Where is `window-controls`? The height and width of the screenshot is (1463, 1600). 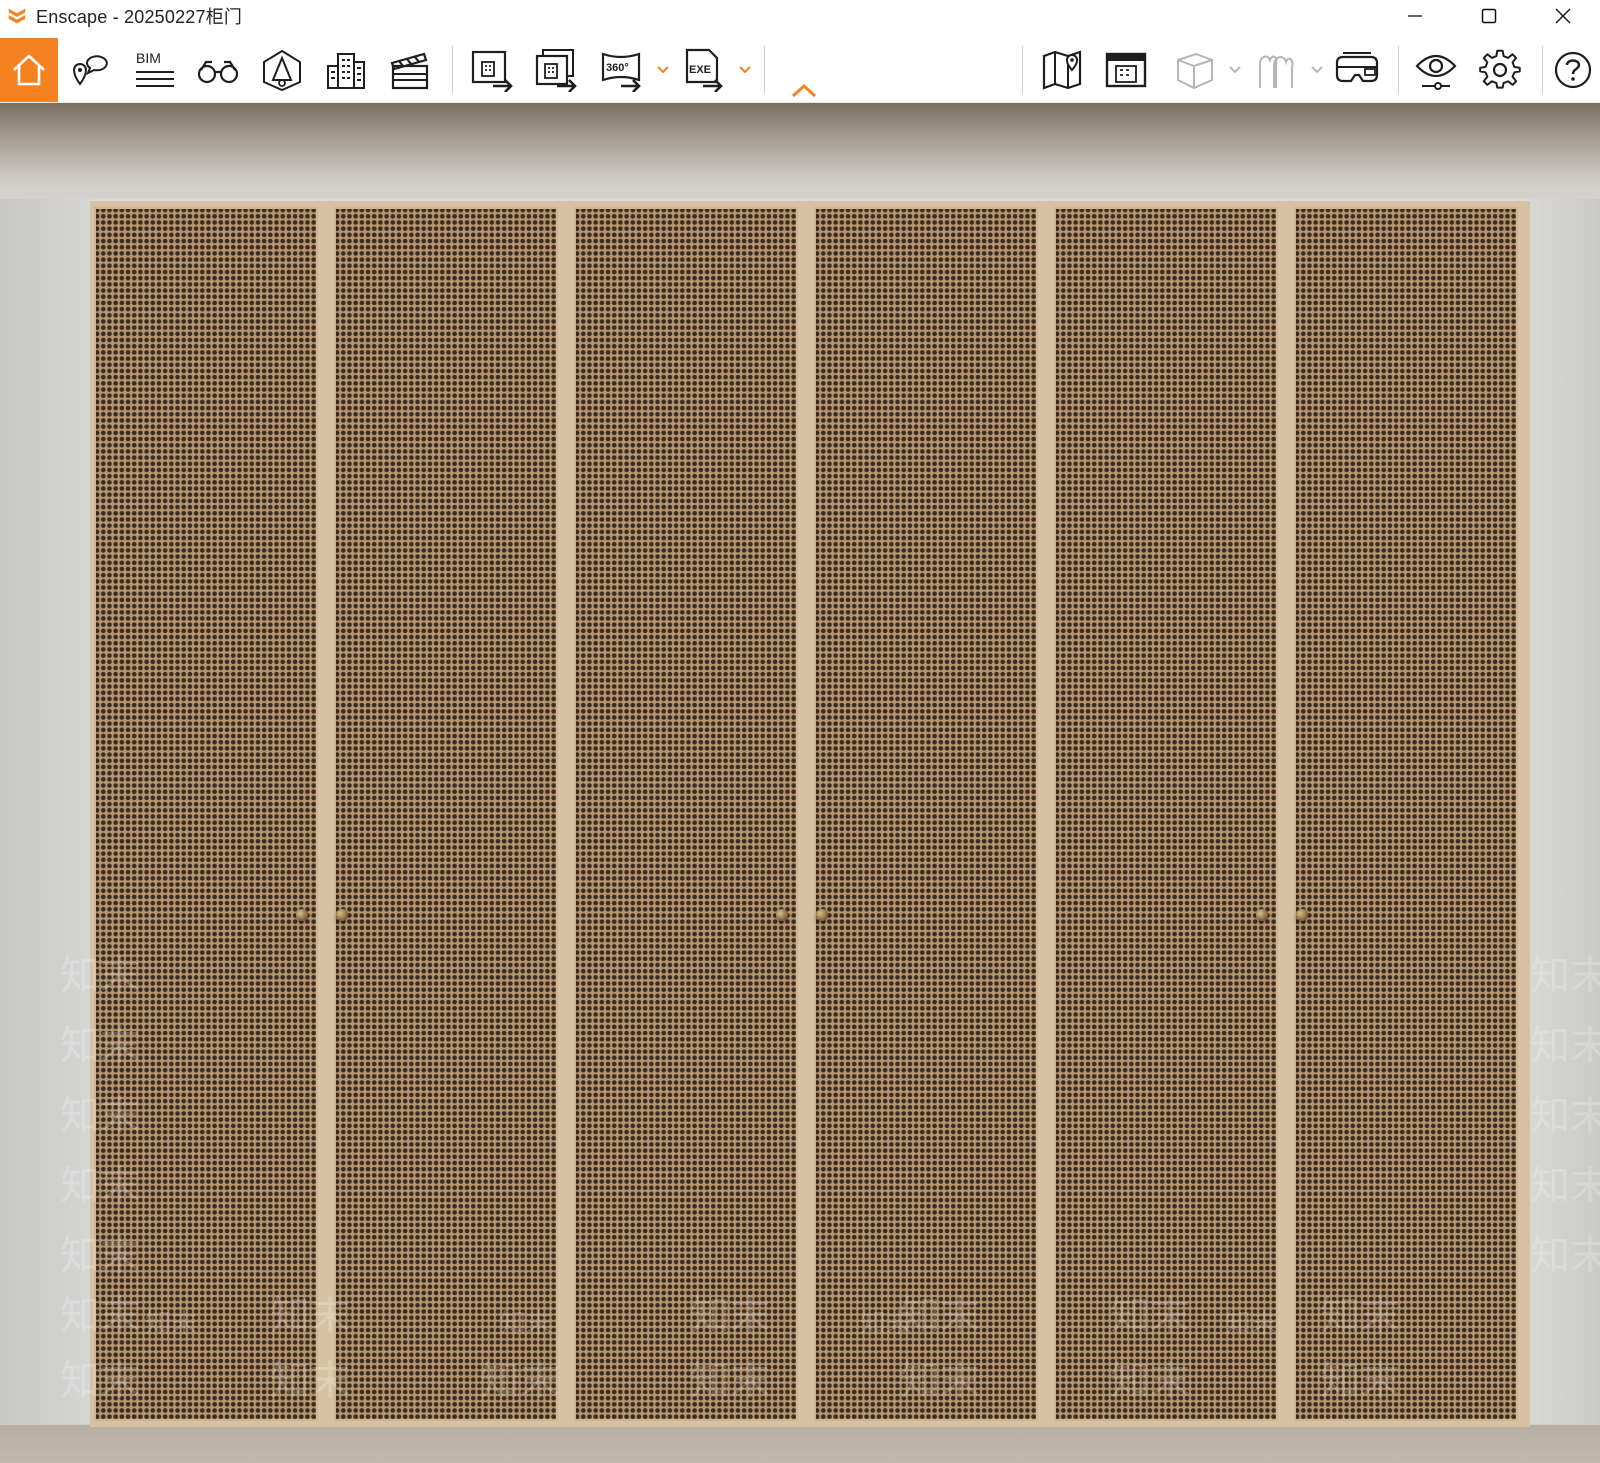 window-controls is located at coordinates (1489, 16).